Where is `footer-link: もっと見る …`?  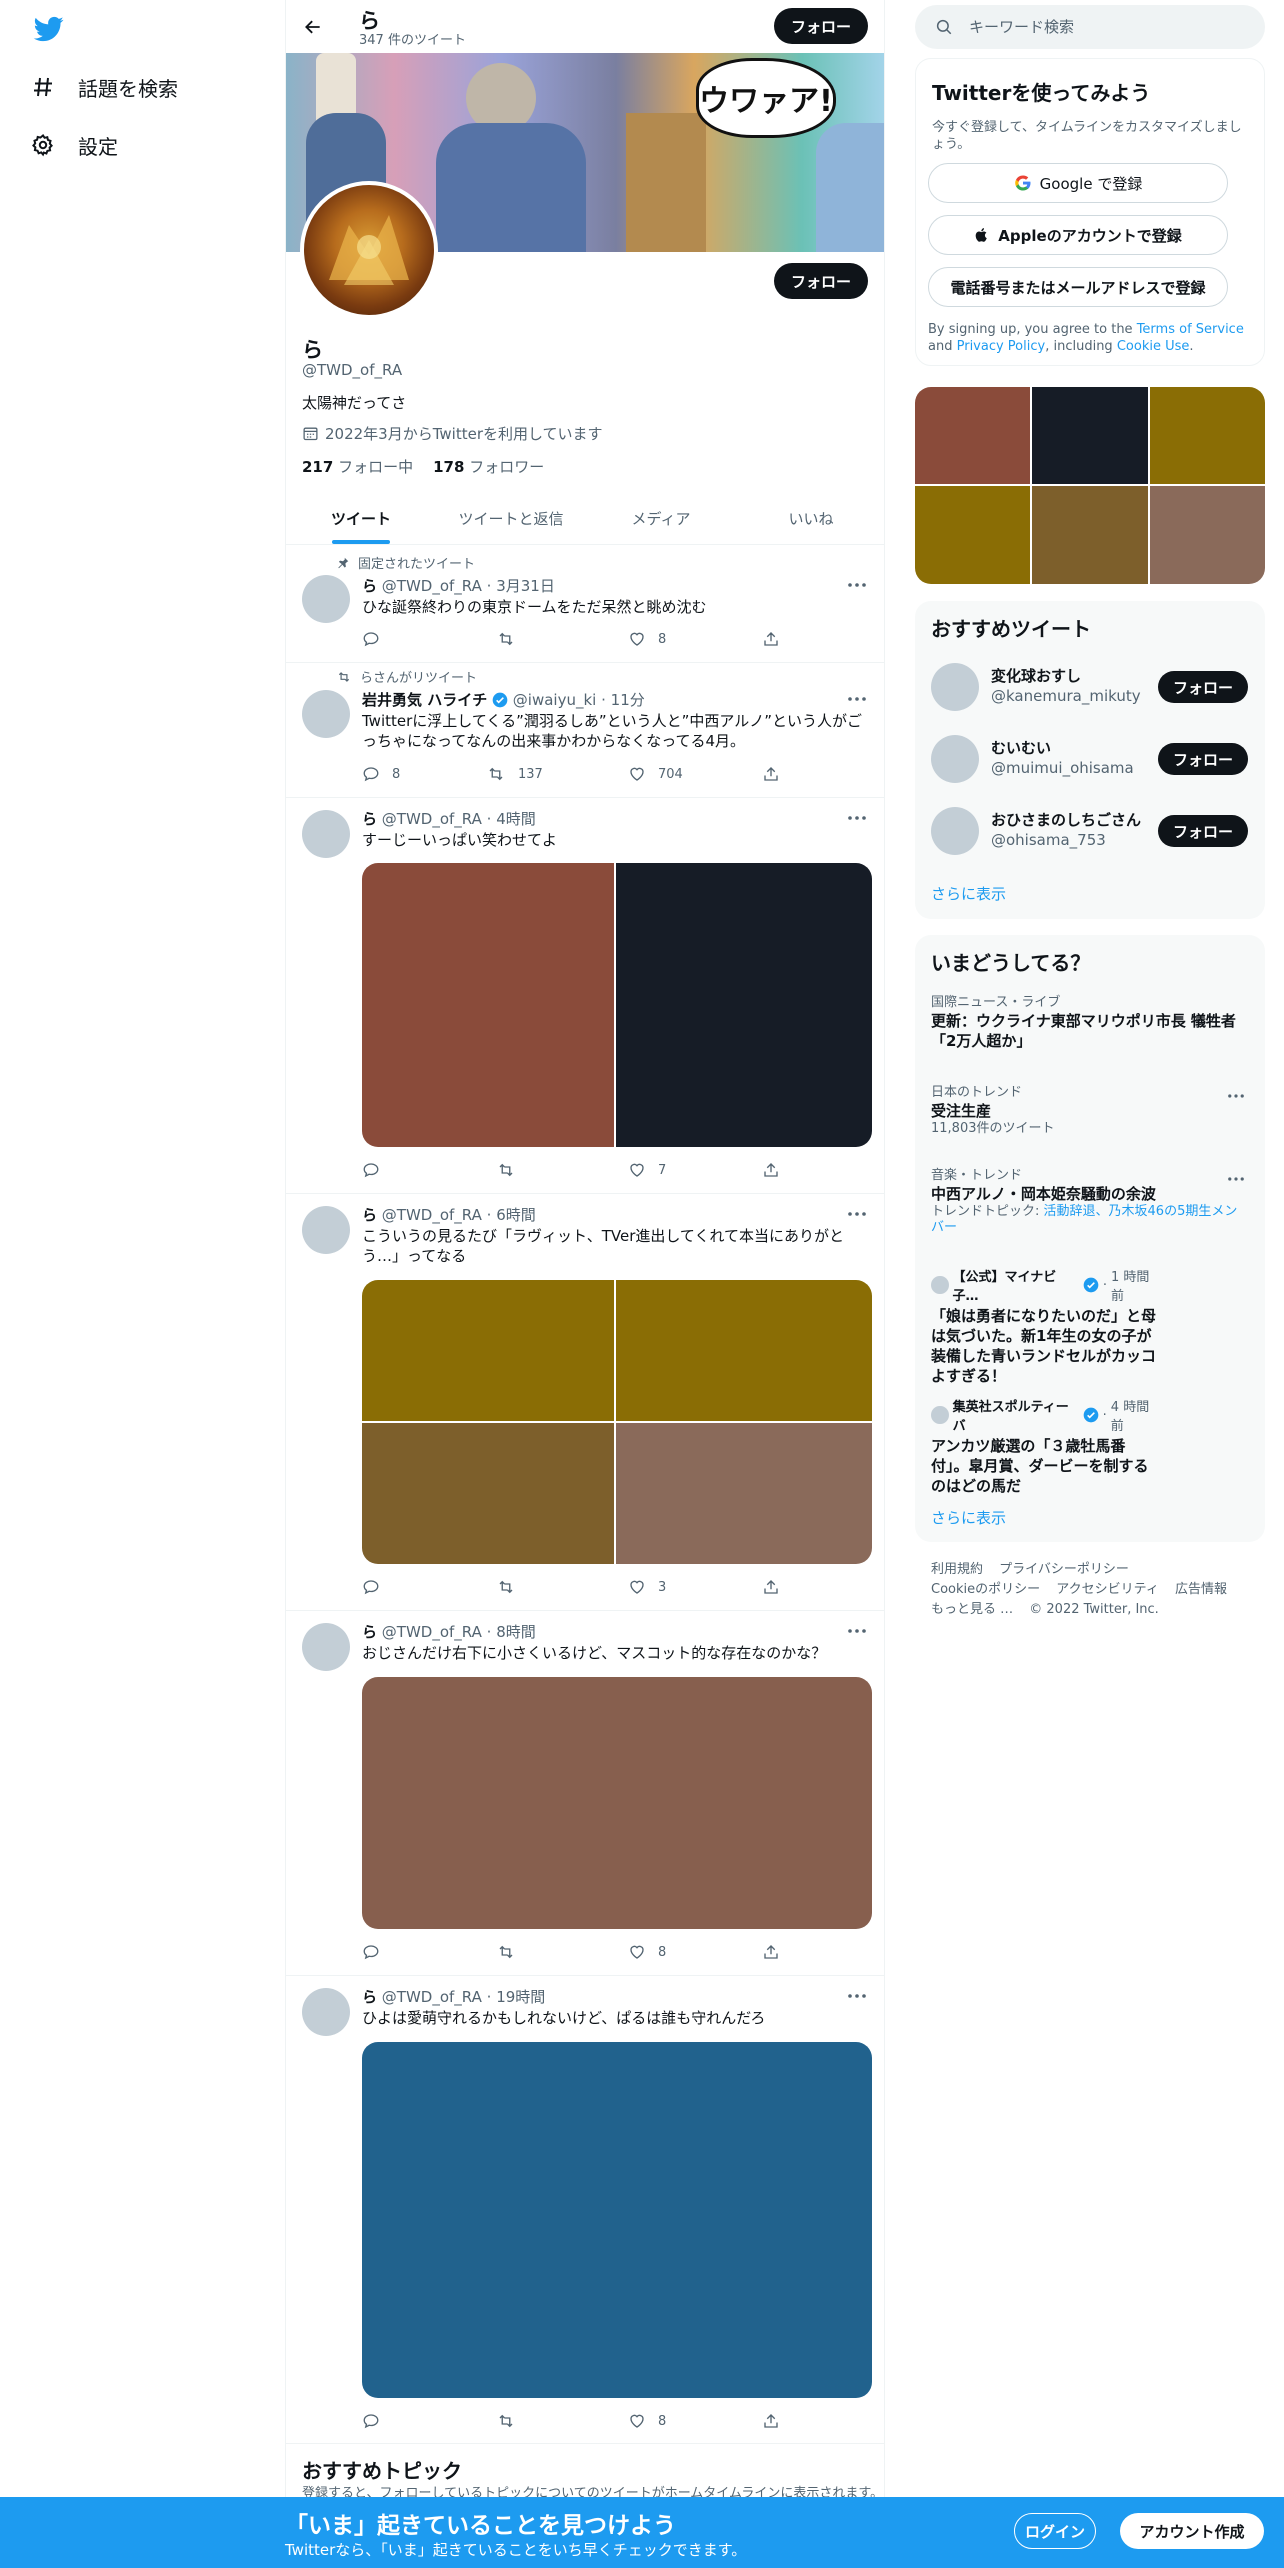
footer-link: もっと見る … is located at coordinates (972, 1609).